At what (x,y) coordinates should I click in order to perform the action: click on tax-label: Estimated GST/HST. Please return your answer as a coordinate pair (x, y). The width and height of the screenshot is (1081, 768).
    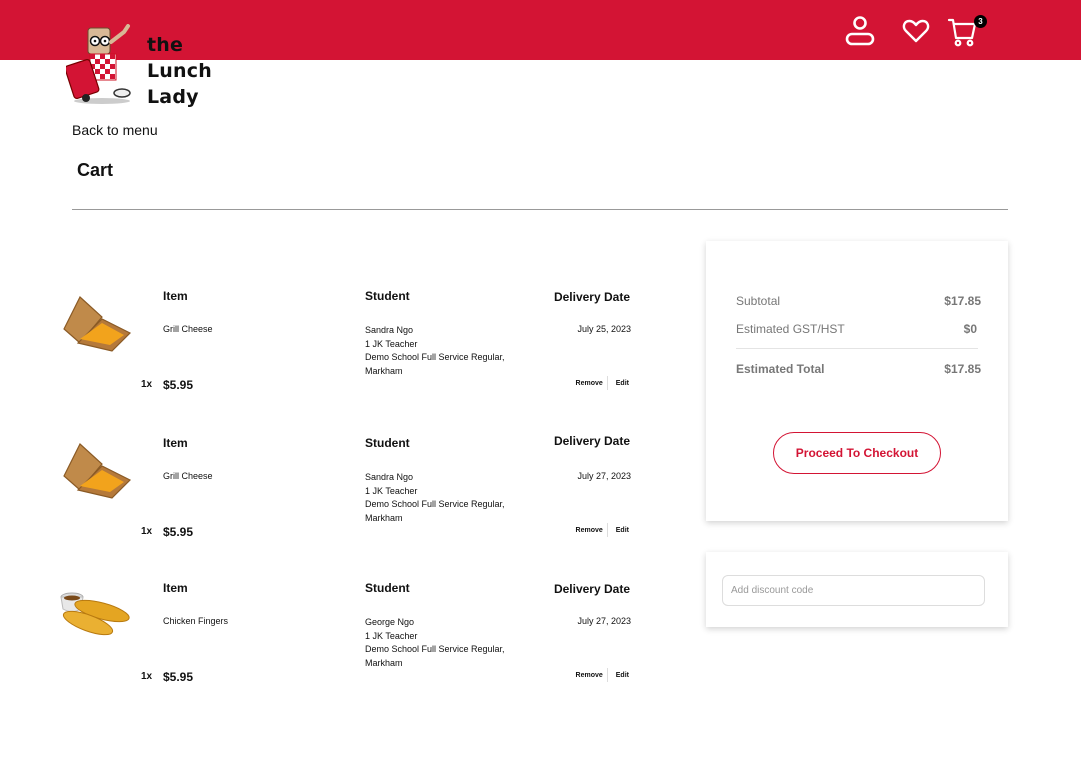
    Looking at the image, I should click on (790, 329).